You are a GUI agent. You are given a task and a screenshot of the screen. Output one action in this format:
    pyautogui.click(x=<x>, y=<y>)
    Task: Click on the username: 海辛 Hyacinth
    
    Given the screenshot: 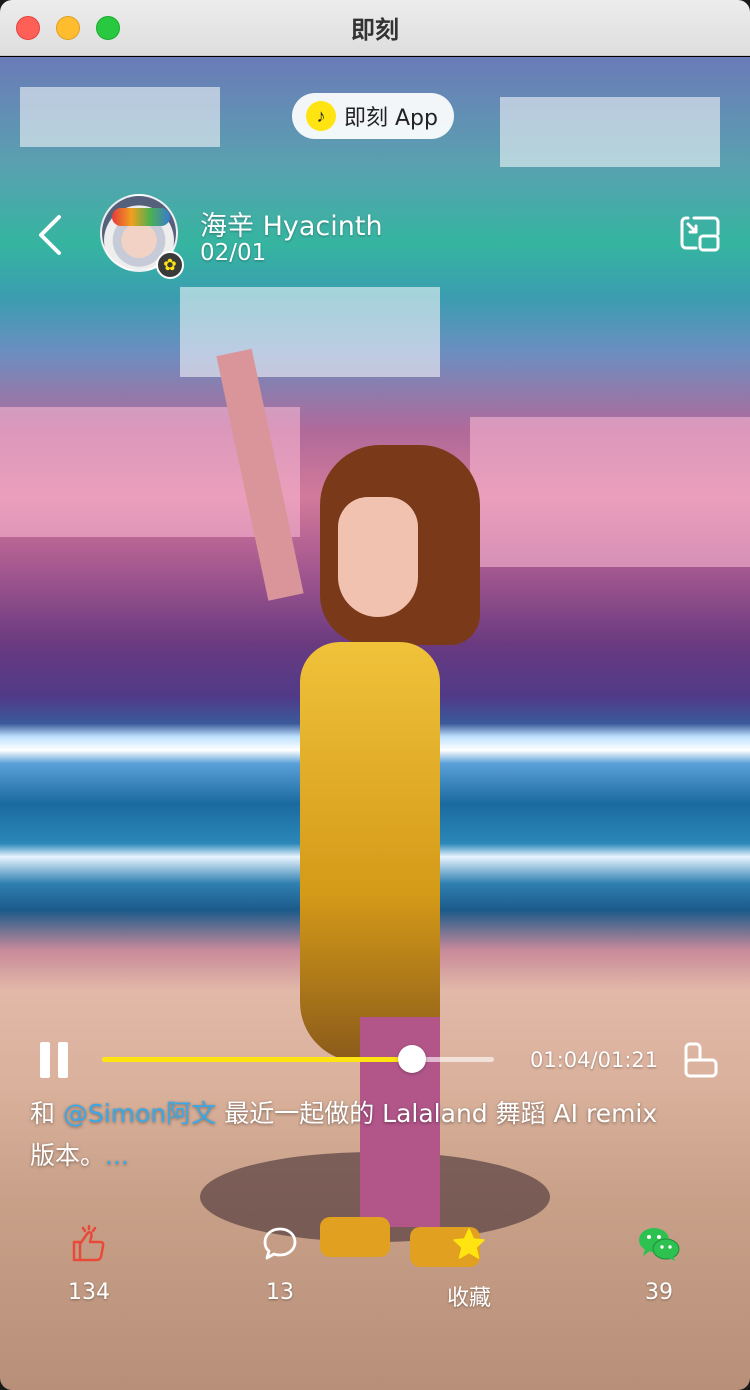 What is the action you would take?
    pyautogui.click(x=291, y=223)
    